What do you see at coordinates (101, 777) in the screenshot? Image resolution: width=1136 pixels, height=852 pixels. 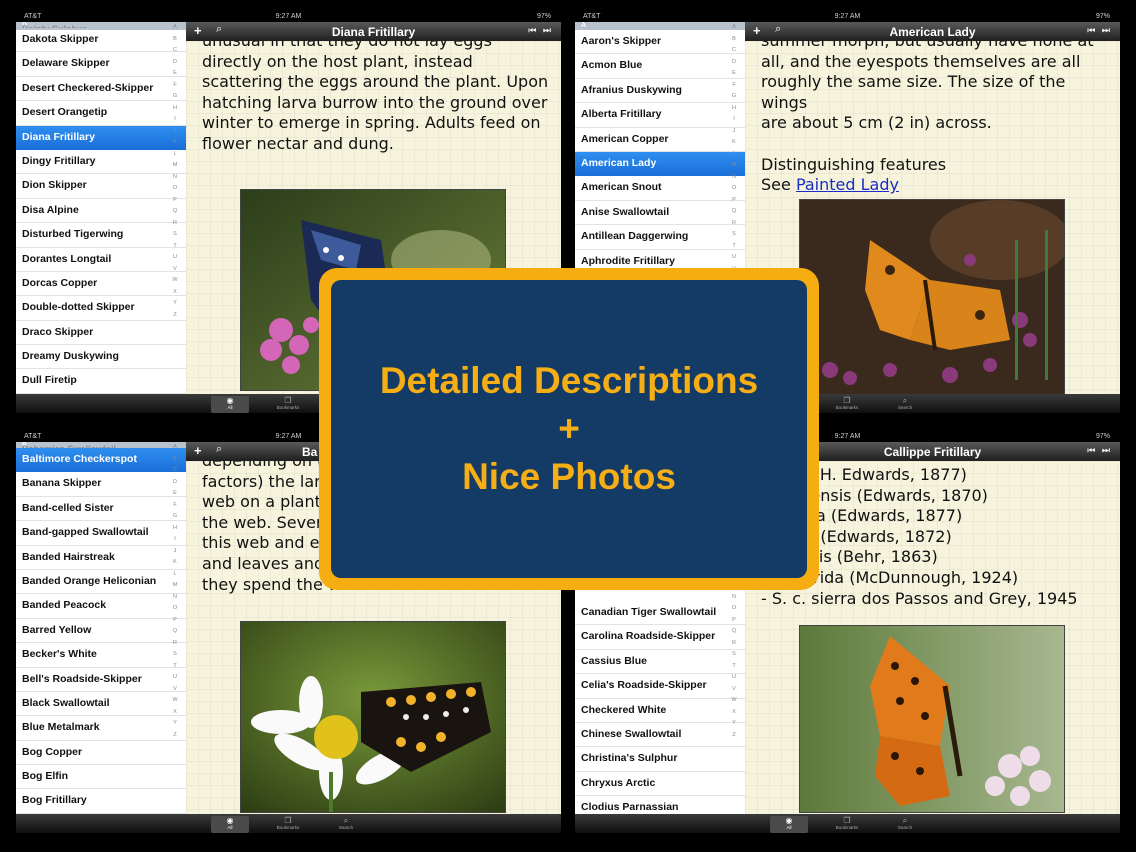 I see `list-item: Bog Elfin` at bounding box center [101, 777].